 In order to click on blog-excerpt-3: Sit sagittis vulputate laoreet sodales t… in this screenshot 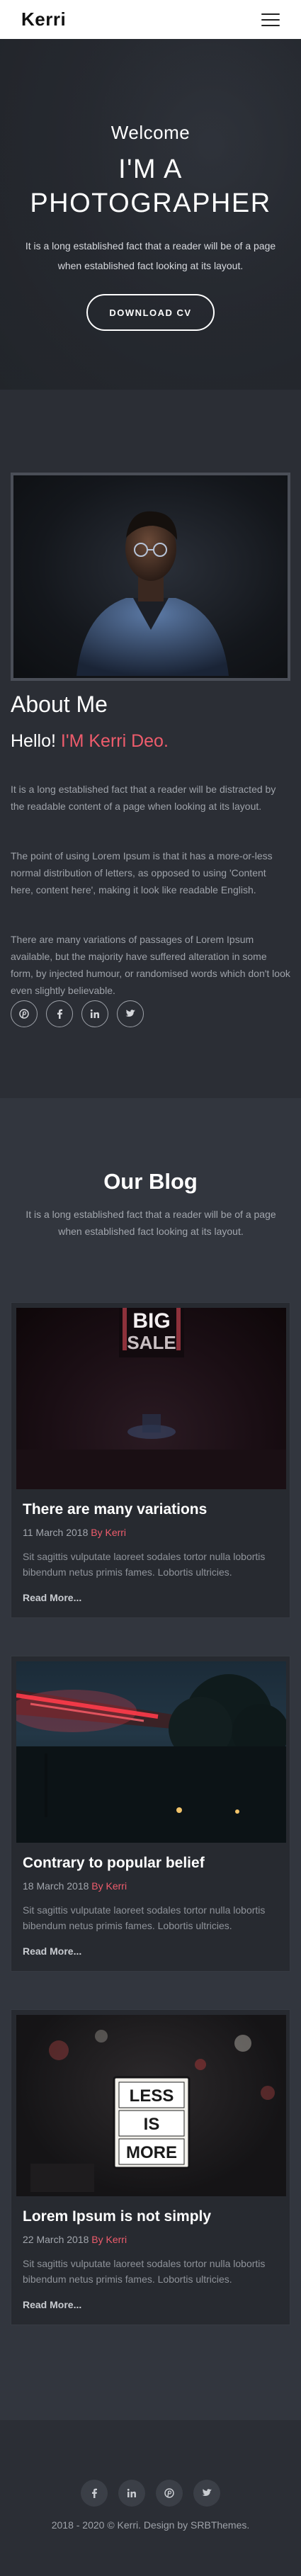, I will do `click(144, 2271)`.